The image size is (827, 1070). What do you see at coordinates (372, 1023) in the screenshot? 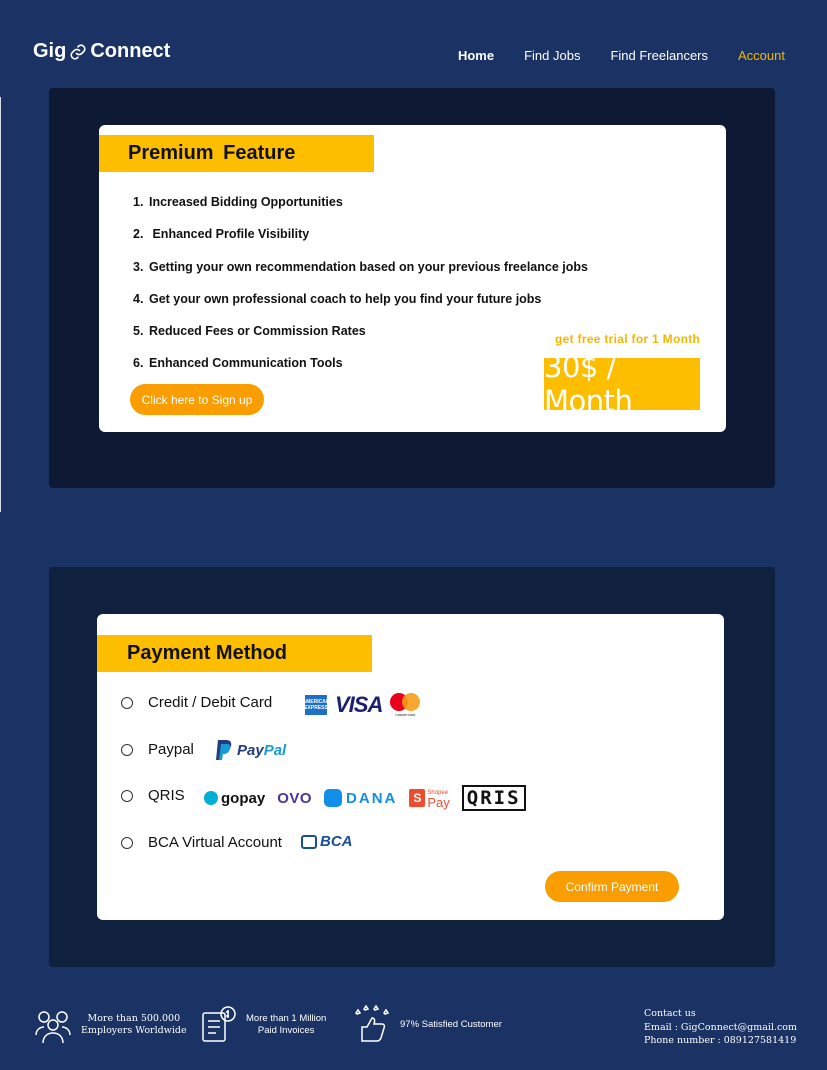
I see `thumbs-up-stars-icon` at bounding box center [372, 1023].